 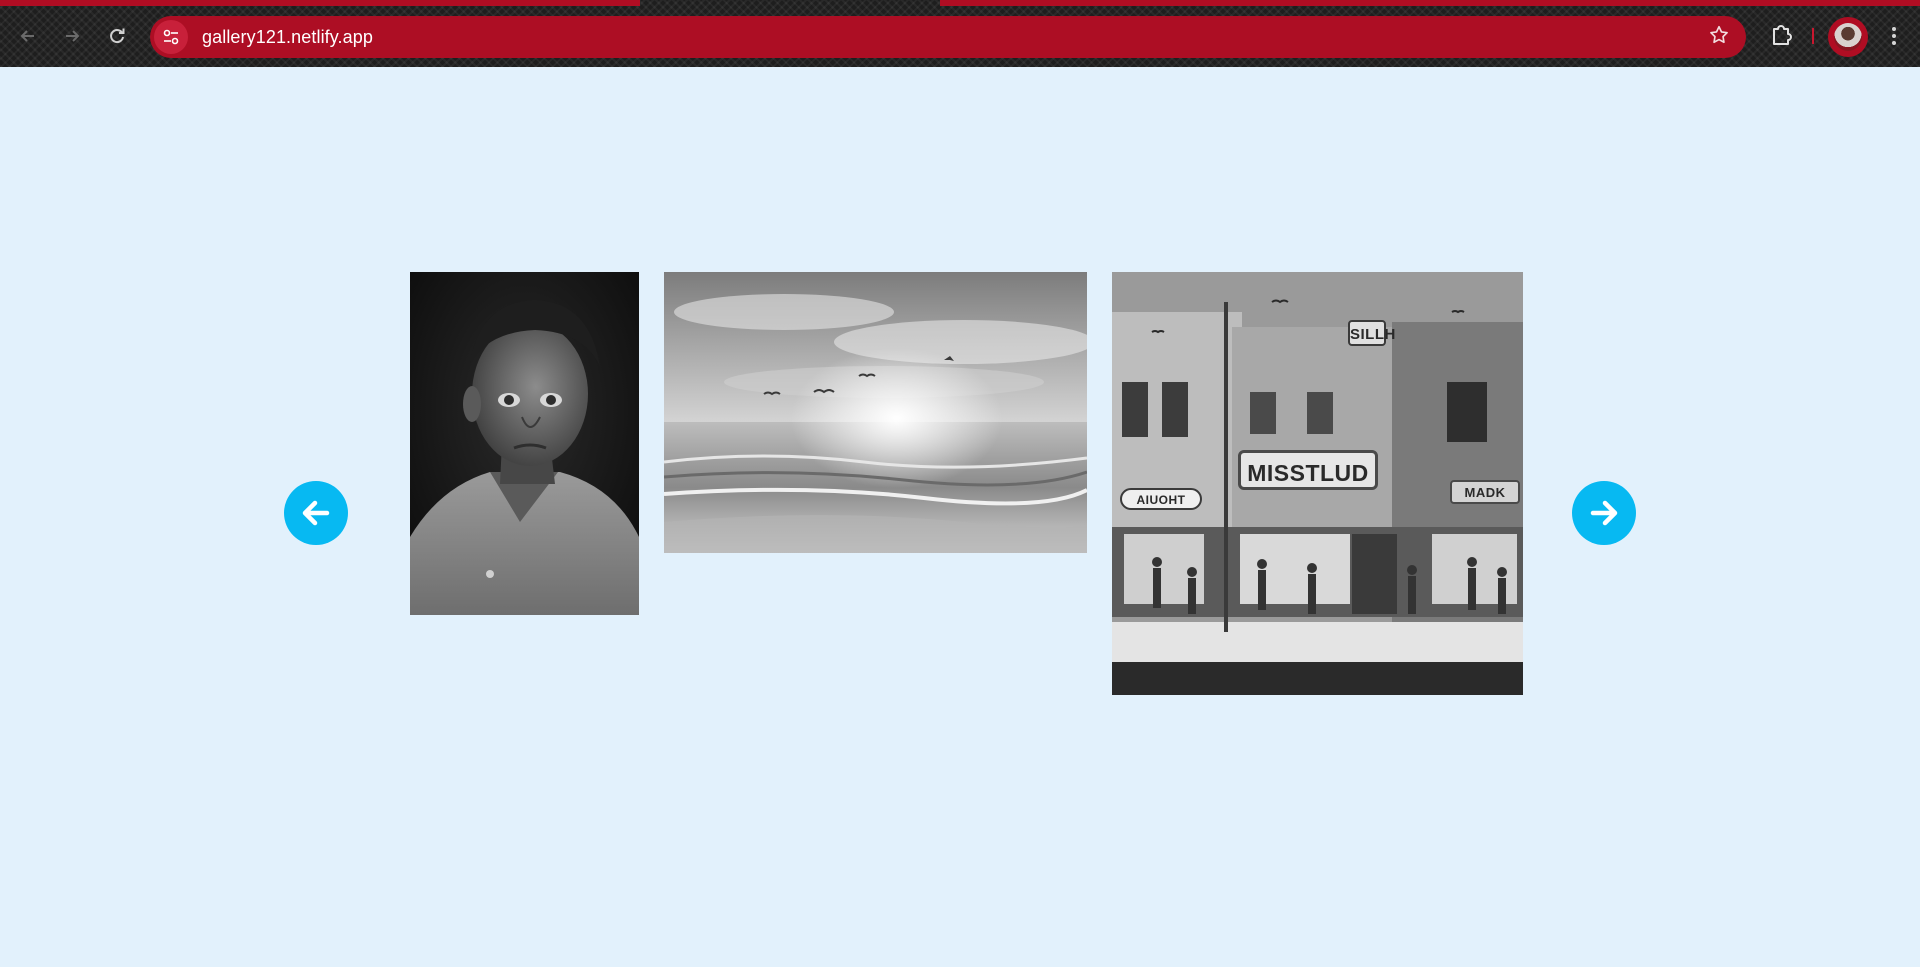 I want to click on reload-button, so click(x=117, y=36).